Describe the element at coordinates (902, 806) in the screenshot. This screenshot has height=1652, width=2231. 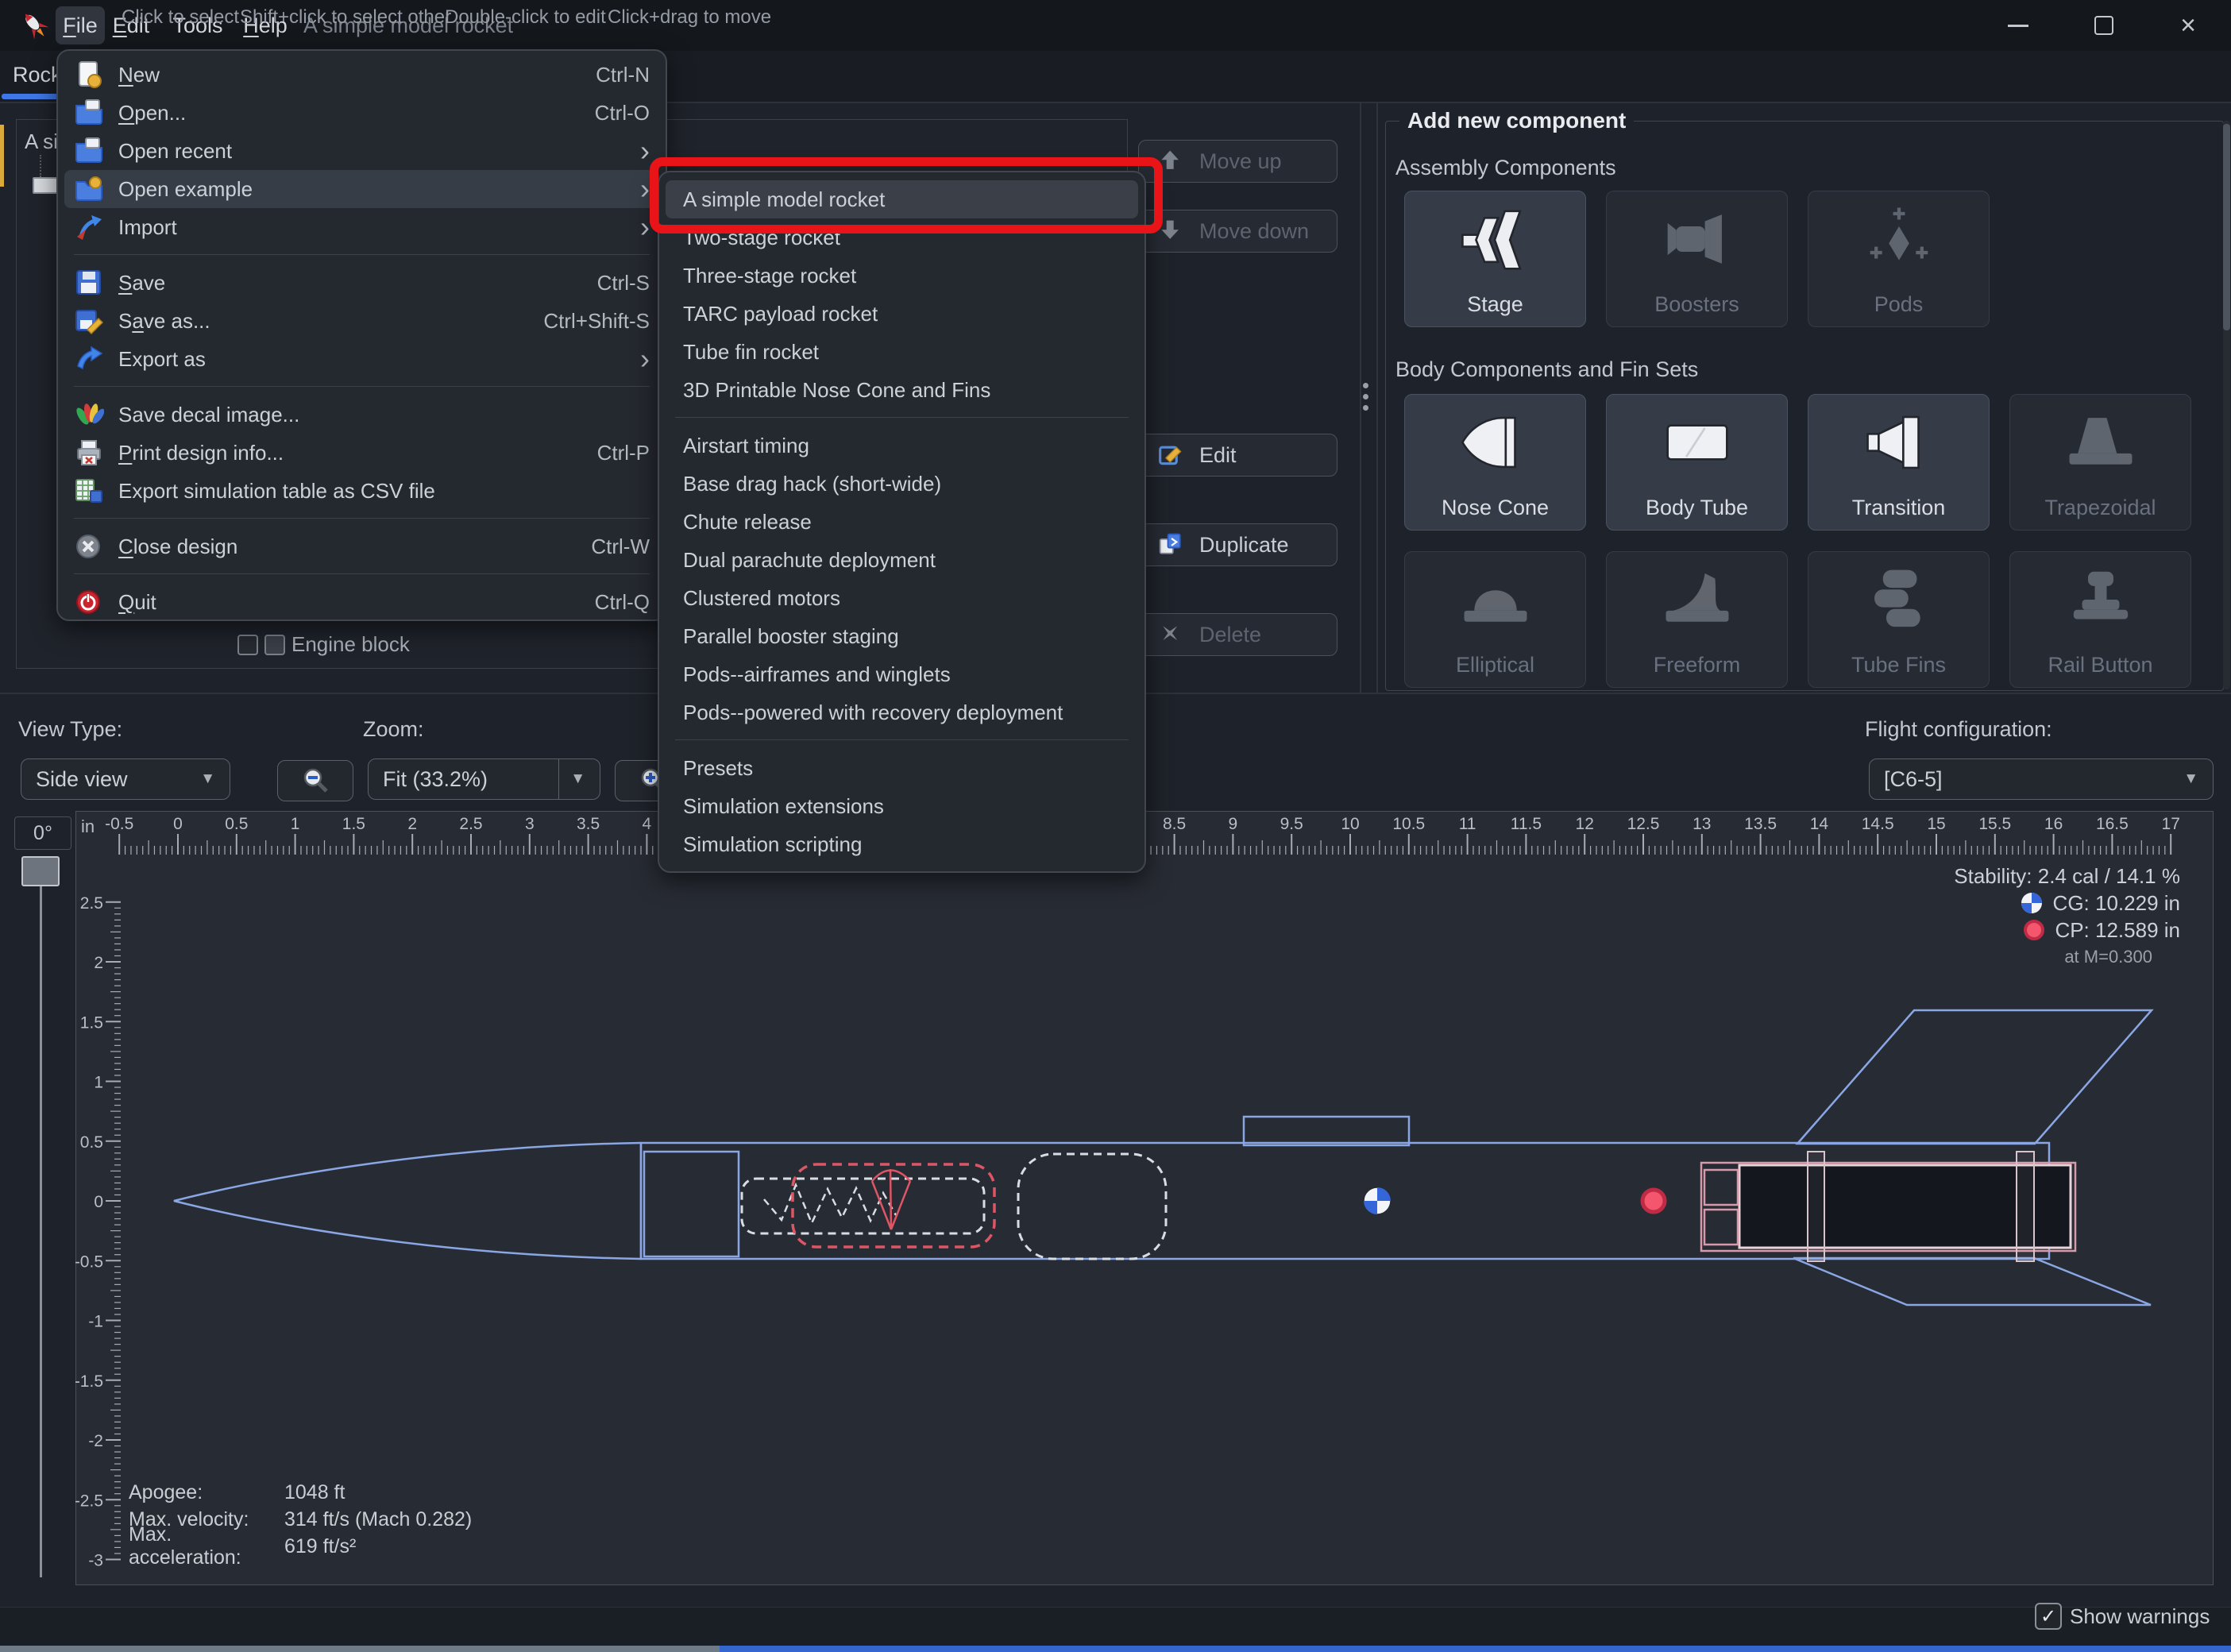
I see `example-menu-item-simulation-extensions: Simulation extensions` at that location.